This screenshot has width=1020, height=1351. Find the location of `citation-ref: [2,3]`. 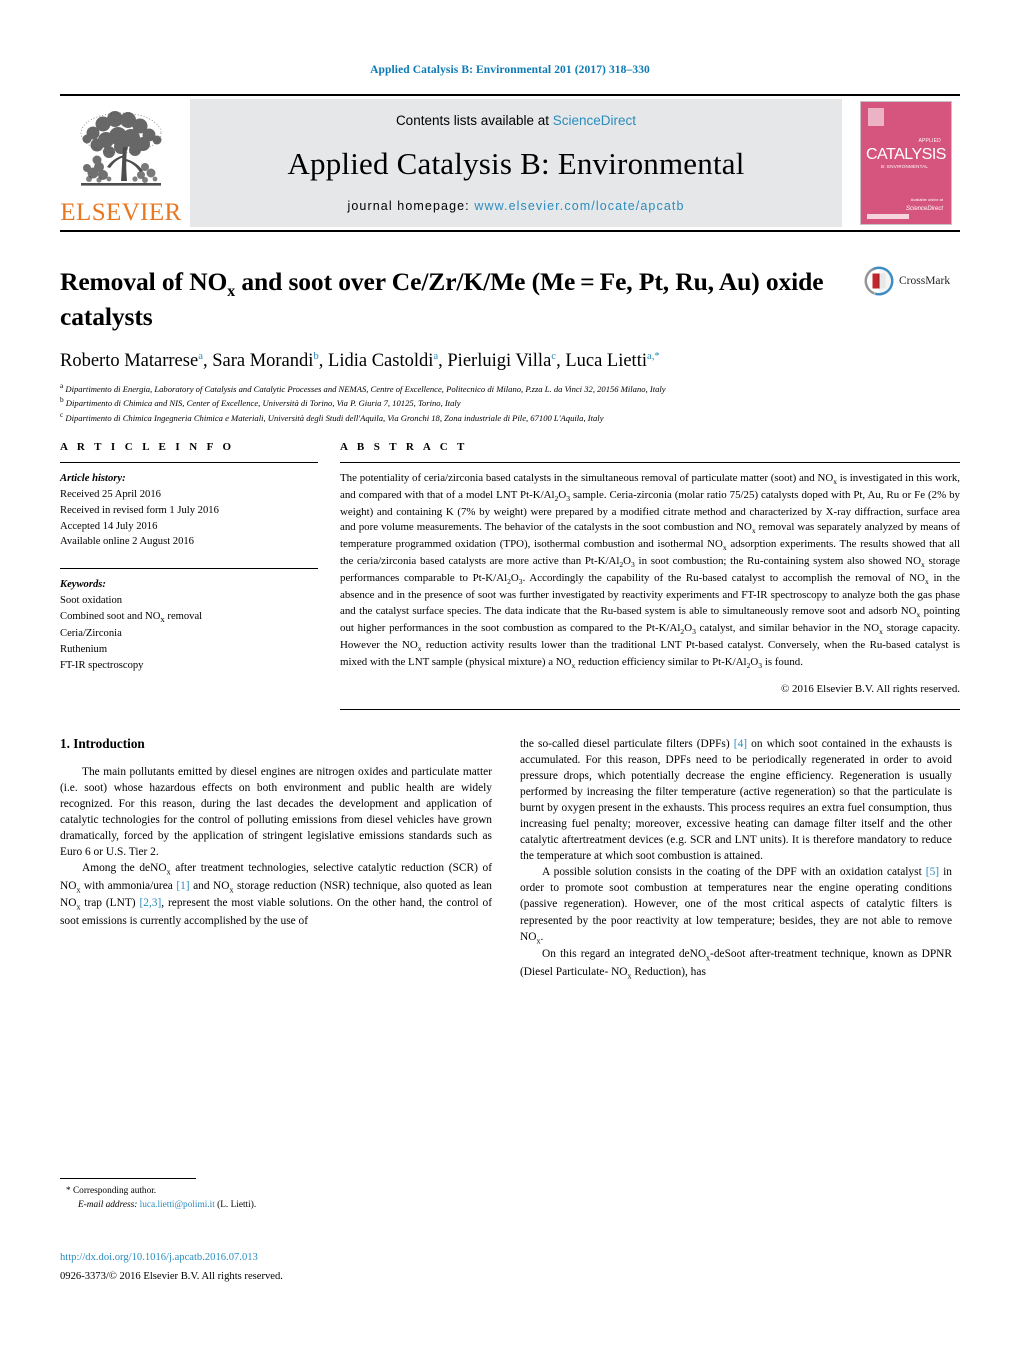

citation-ref: [2,3] is located at coordinates (150, 903).